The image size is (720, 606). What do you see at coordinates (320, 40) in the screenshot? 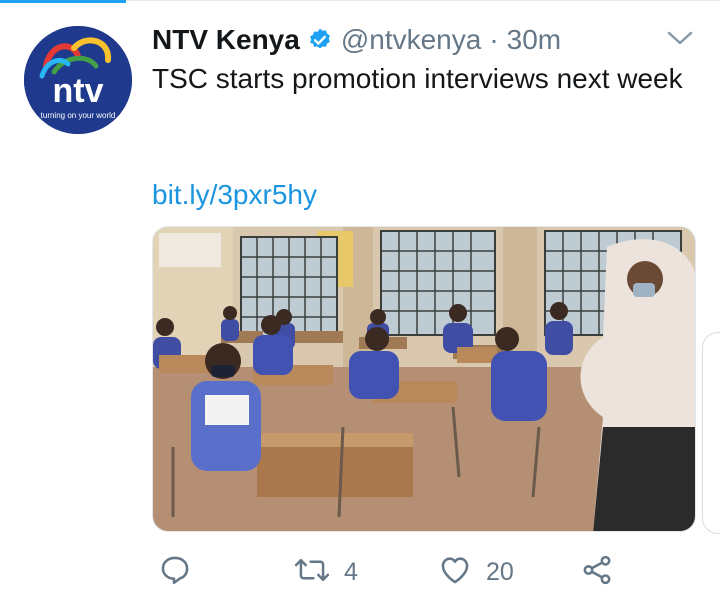
I see `verified-badge-icon` at bounding box center [320, 40].